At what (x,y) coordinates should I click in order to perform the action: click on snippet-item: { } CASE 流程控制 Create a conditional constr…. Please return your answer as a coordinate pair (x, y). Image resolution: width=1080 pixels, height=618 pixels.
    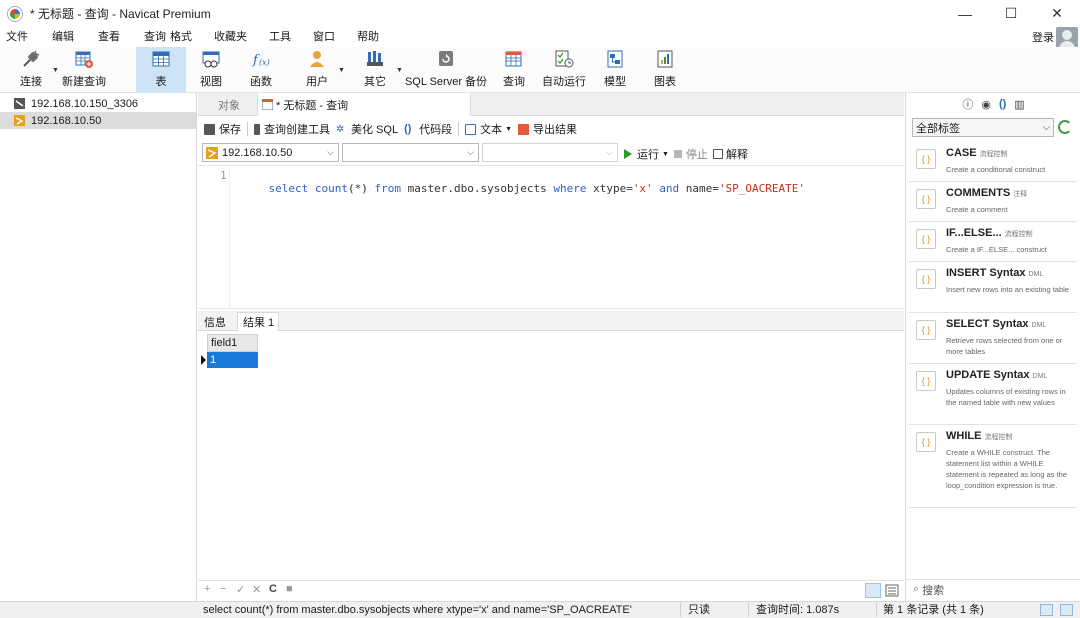
    Looking at the image, I should click on (993, 162).